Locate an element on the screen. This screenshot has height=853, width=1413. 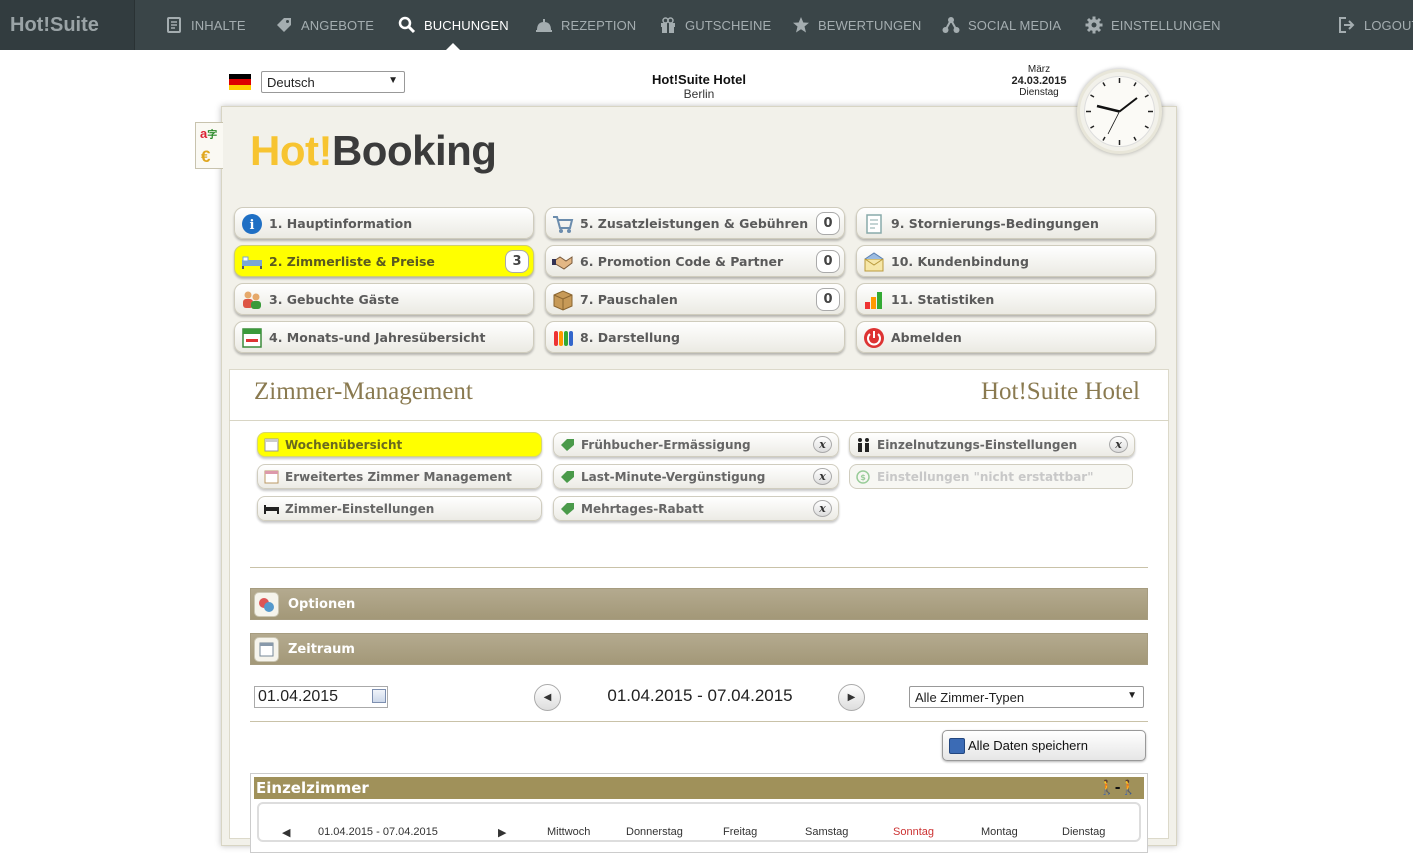
power-icon is located at coordinates (874, 338).